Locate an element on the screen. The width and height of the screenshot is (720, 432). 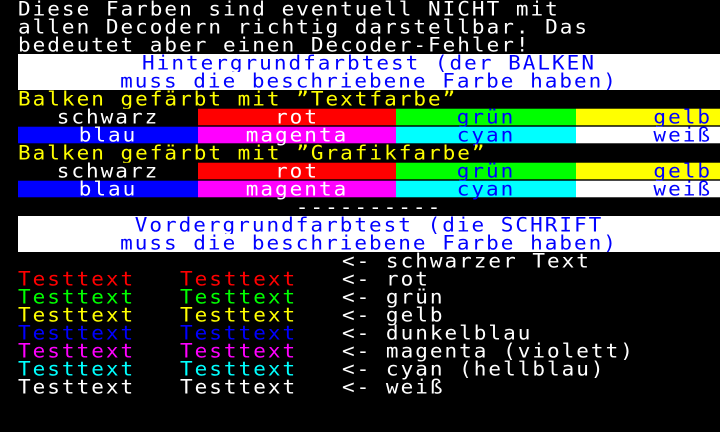
fg-line-text: Testtext Testtext <- cyan (hellblau) is located at coordinates (369, 369).